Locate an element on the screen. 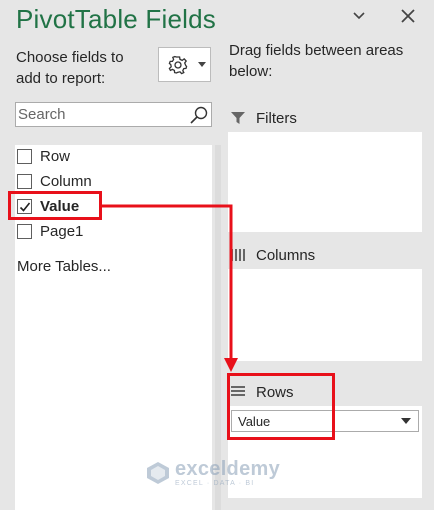 The height and width of the screenshot is (510, 434). watermark-name: exceldemy is located at coordinates (227, 469).